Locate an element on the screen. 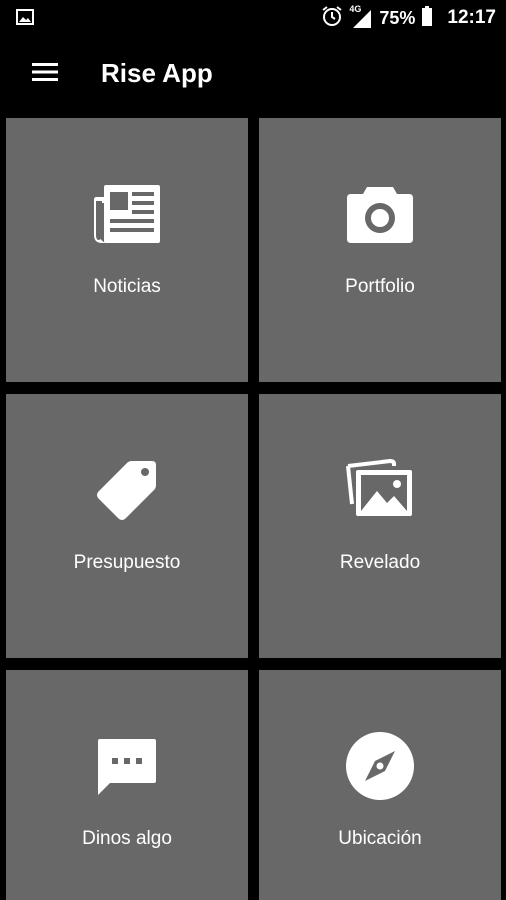 The height and width of the screenshot is (900, 506). tile-portfolio: Portfolio is located at coordinates (380, 250).